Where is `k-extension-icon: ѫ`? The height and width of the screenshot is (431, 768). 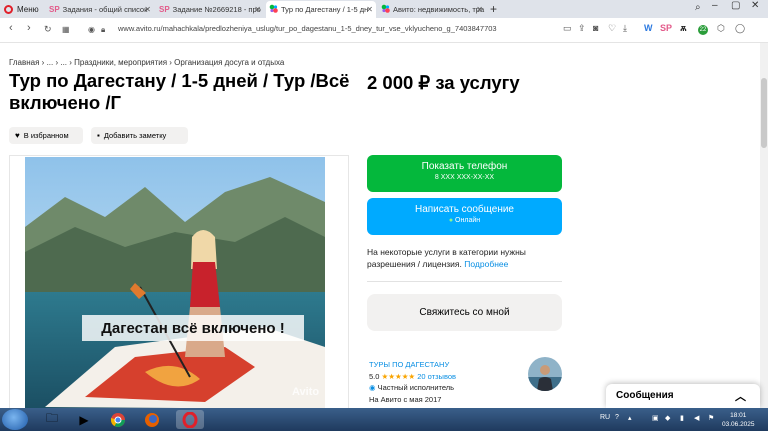
k-extension-icon: ѫ is located at coordinates (683, 28).